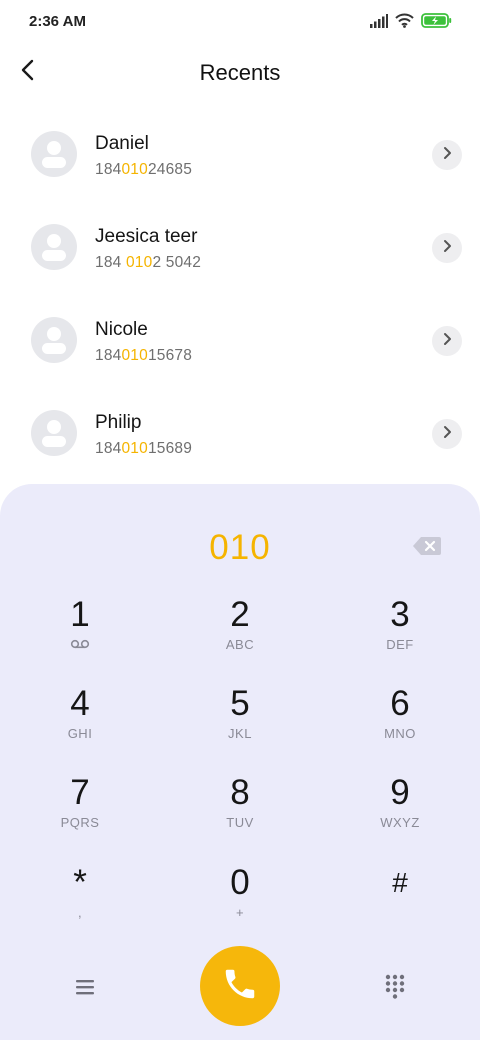 The image size is (480, 1040). What do you see at coordinates (146, 236) in the screenshot?
I see `contact-name: Jeesica teer` at bounding box center [146, 236].